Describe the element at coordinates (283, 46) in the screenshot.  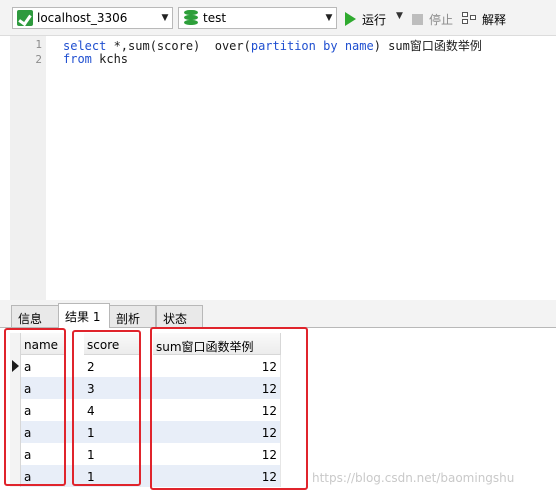
I see `keyword: partition` at that location.